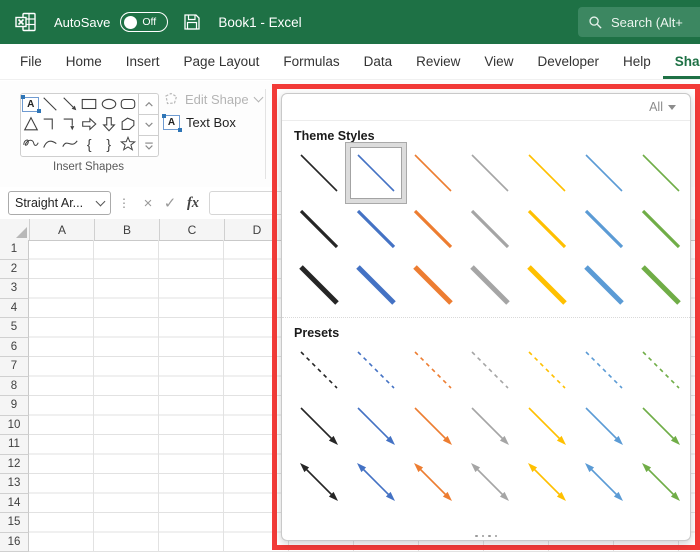  Describe the element at coordinates (129, 144) in the screenshot. I see `star-shape-icon` at that location.